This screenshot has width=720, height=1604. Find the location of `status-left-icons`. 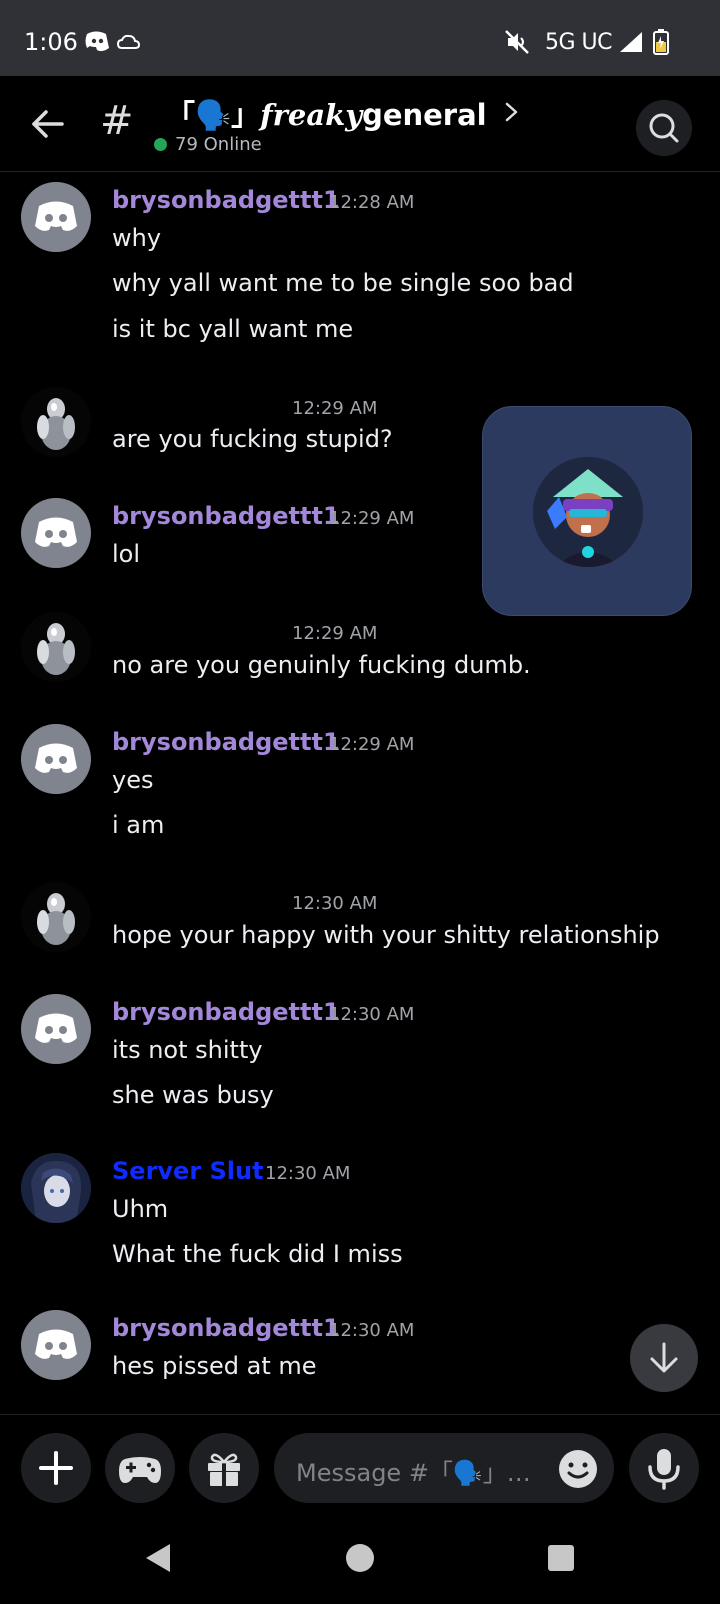

status-left-icons is located at coordinates (114, 44).